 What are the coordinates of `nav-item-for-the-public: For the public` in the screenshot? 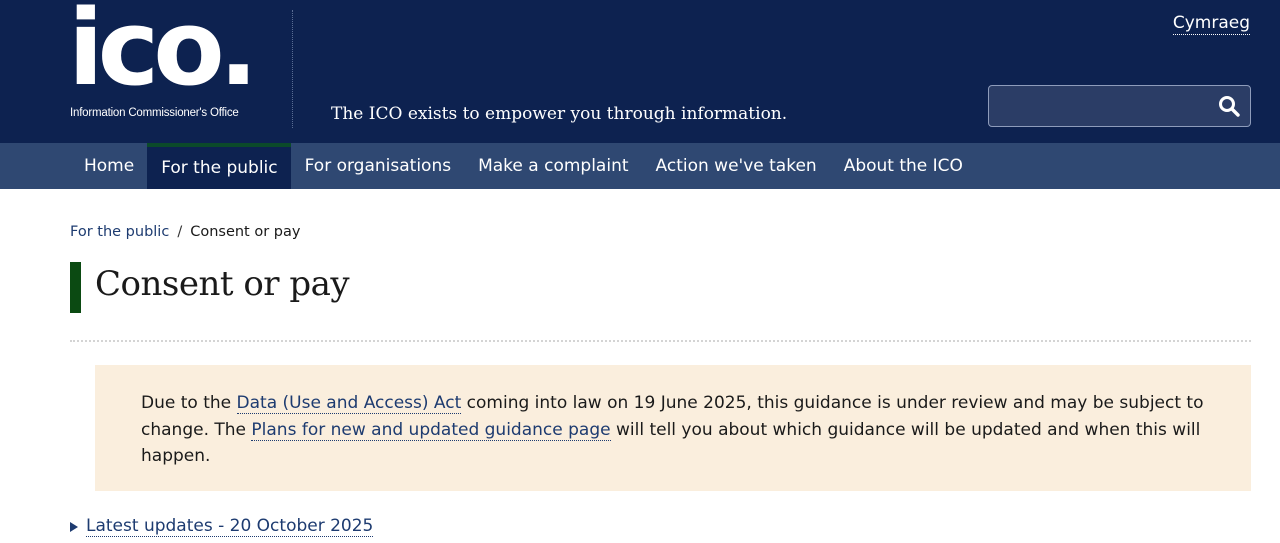 It's located at (219, 166).